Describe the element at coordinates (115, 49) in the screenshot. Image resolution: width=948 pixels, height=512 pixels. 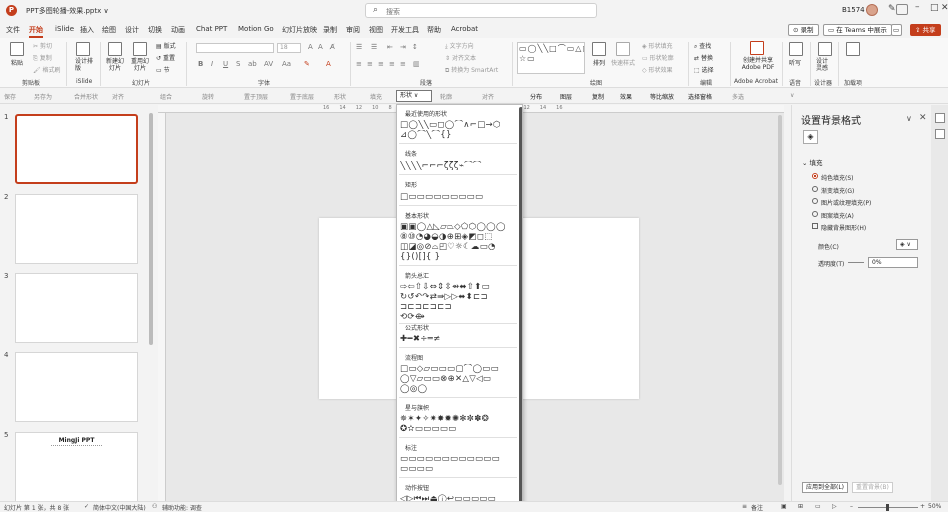
I see `new-slide-icon` at that location.